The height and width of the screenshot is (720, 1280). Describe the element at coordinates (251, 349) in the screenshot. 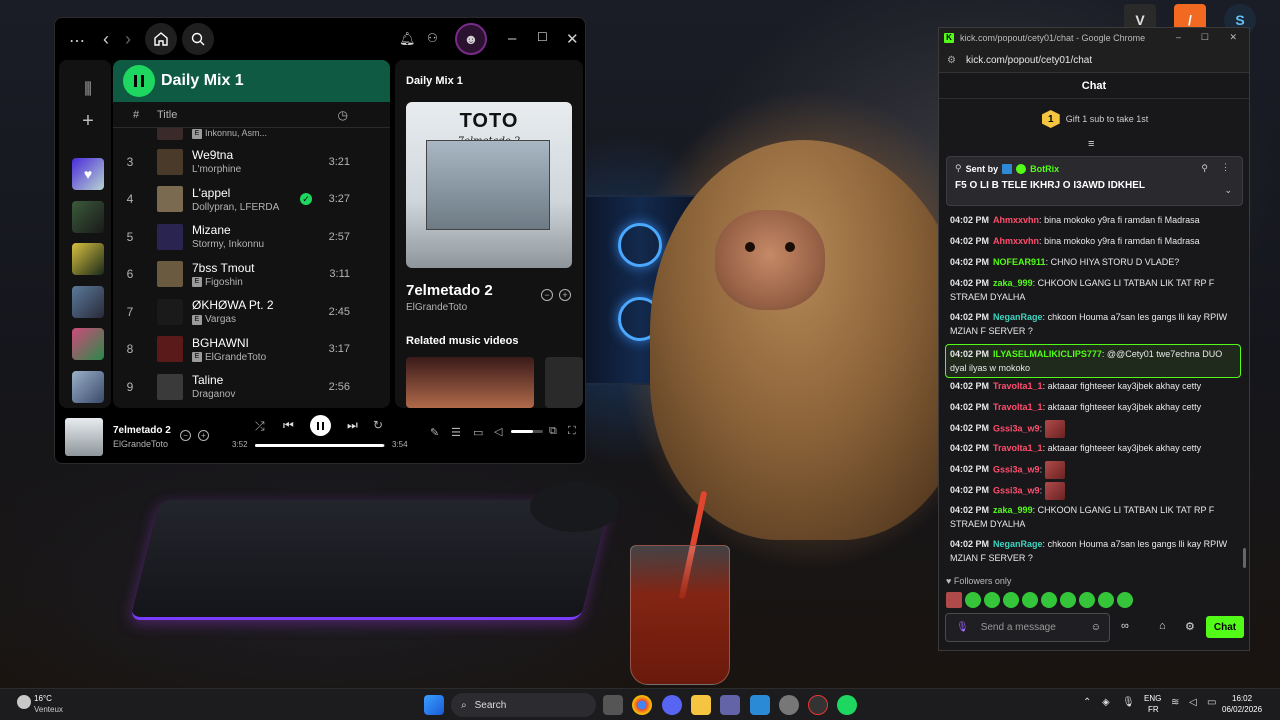

I see `track-row: 8 BGHAWNI E ElGrandeToto 3:17` at that location.